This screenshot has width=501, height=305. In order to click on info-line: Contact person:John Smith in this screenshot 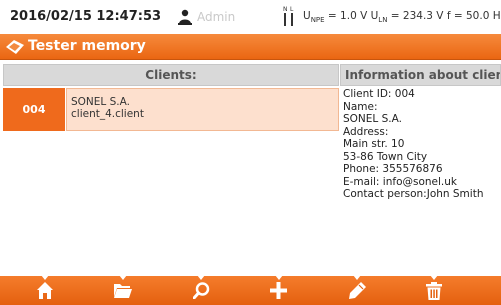, I will do `click(413, 194)`.